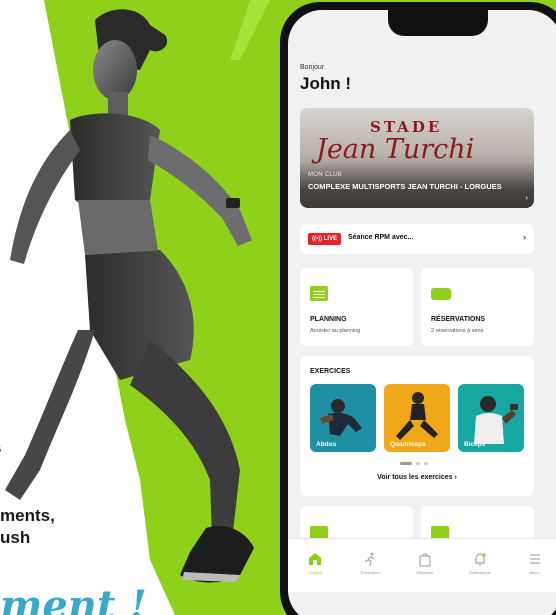  Describe the element at coordinates (73, 598) in the screenshot. I see `promo-script-headline: ment !` at that location.